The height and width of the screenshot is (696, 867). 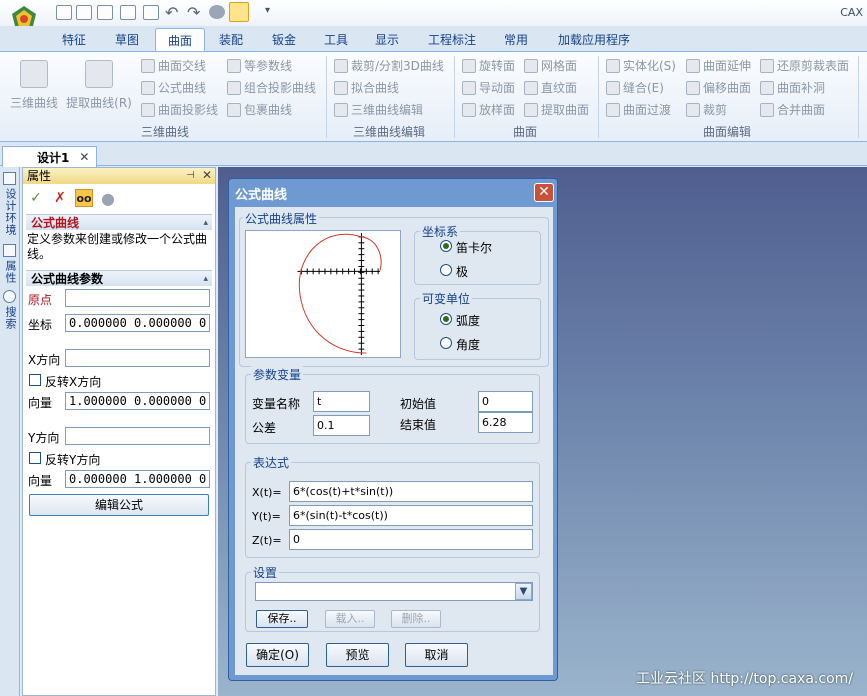 What do you see at coordinates (193, 12) in the screenshot?
I see `redo-icon: ↷` at bounding box center [193, 12].